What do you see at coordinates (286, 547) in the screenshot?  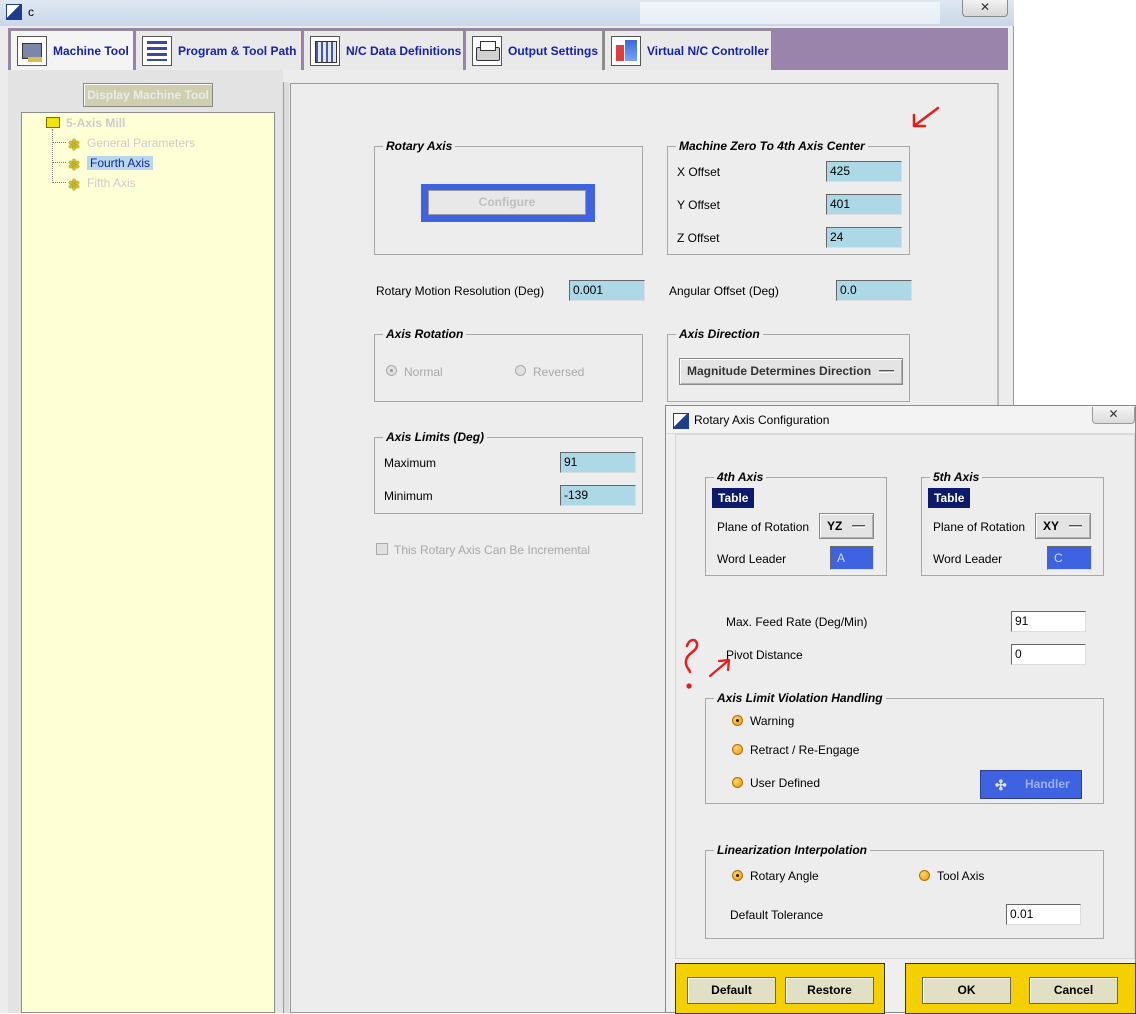 I see `panel-splitter` at bounding box center [286, 547].